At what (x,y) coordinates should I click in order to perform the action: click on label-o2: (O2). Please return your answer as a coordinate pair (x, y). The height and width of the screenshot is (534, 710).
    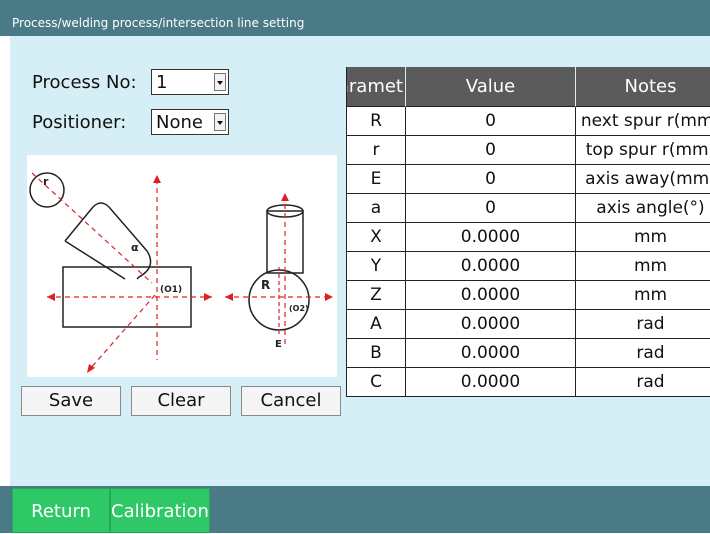
    Looking at the image, I should click on (299, 308).